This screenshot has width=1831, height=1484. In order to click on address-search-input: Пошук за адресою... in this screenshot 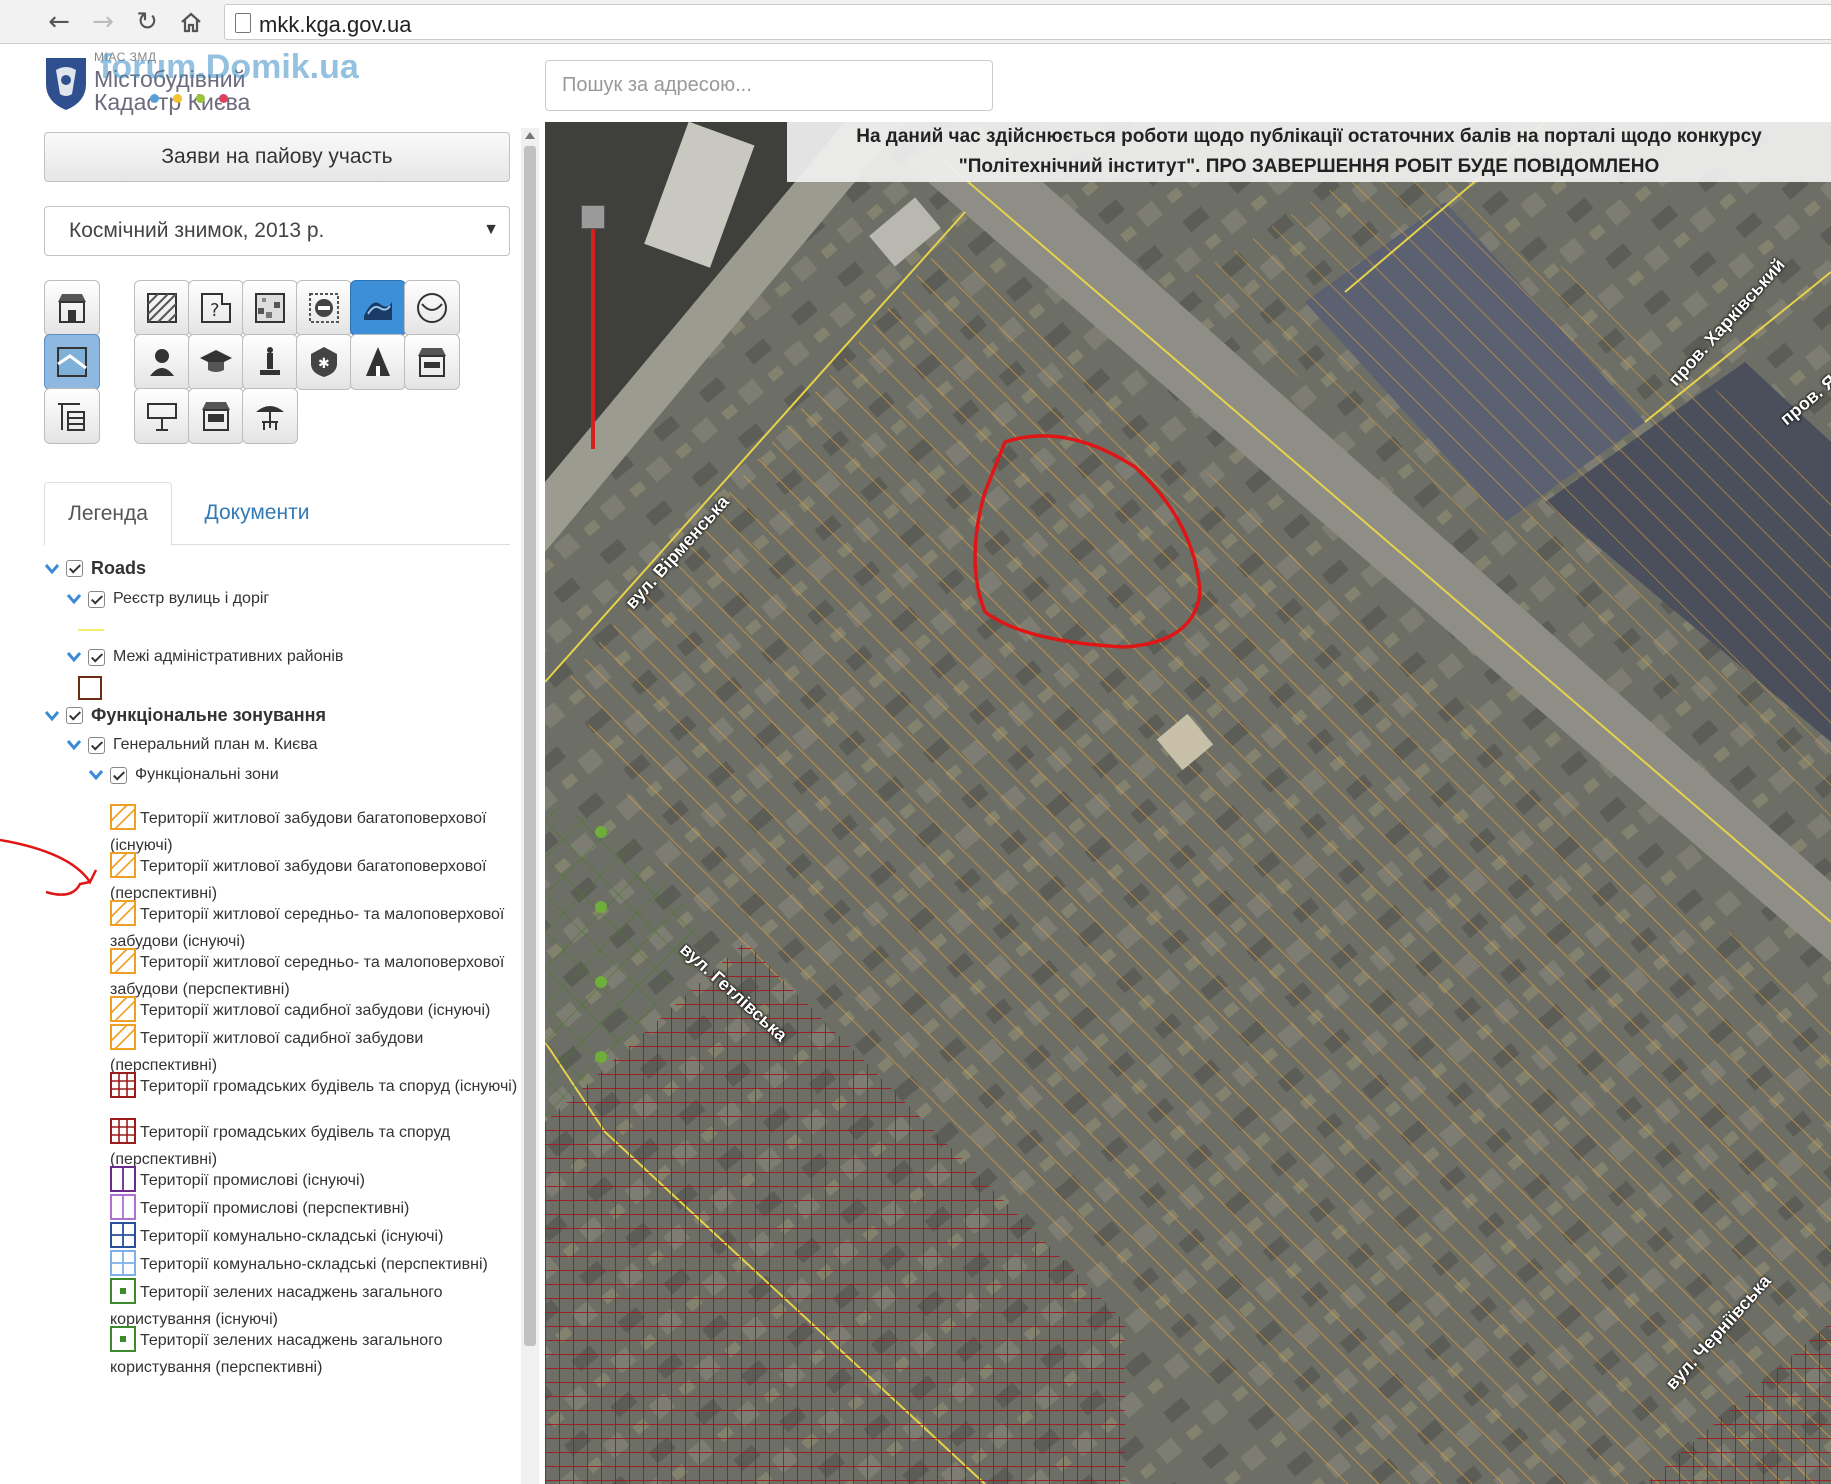, I will do `click(769, 85)`.